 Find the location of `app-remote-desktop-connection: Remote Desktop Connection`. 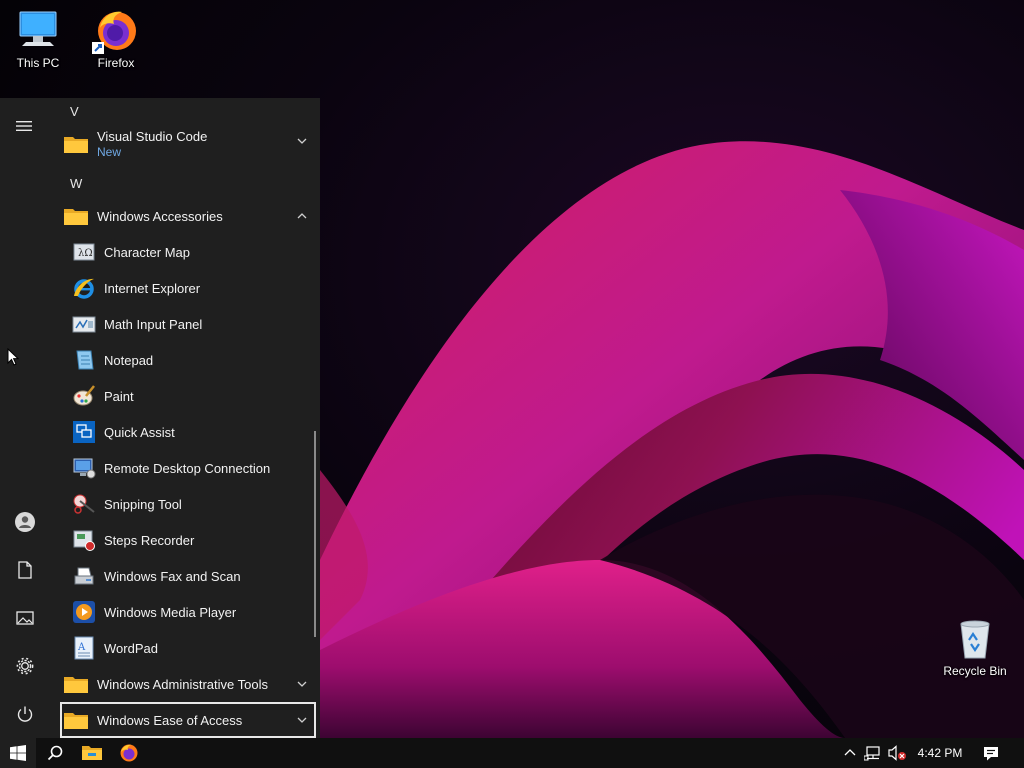

app-remote-desktop-connection: Remote Desktop Connection is located at coordinates (188, 468).